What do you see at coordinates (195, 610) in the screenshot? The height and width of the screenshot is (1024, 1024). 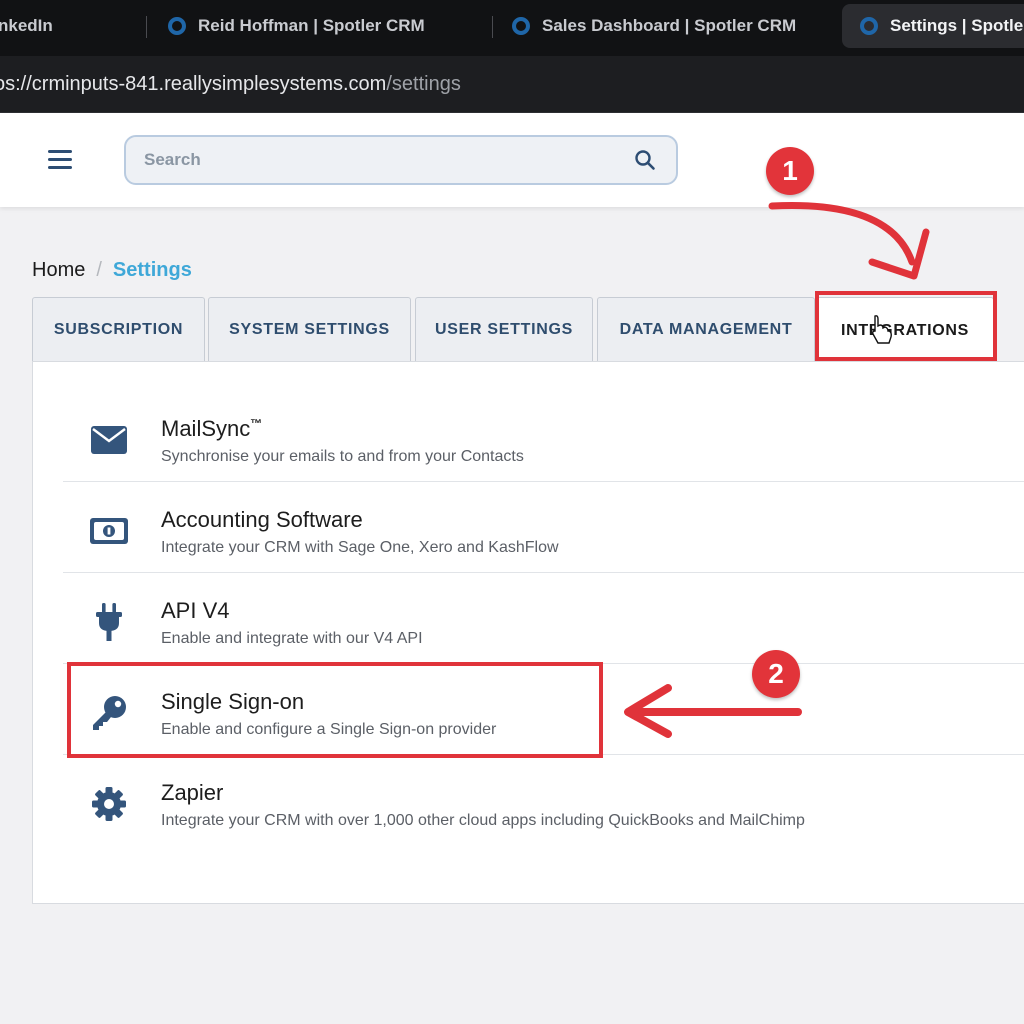 I see `integration-title: API V4` at bounding box center [195, 610].